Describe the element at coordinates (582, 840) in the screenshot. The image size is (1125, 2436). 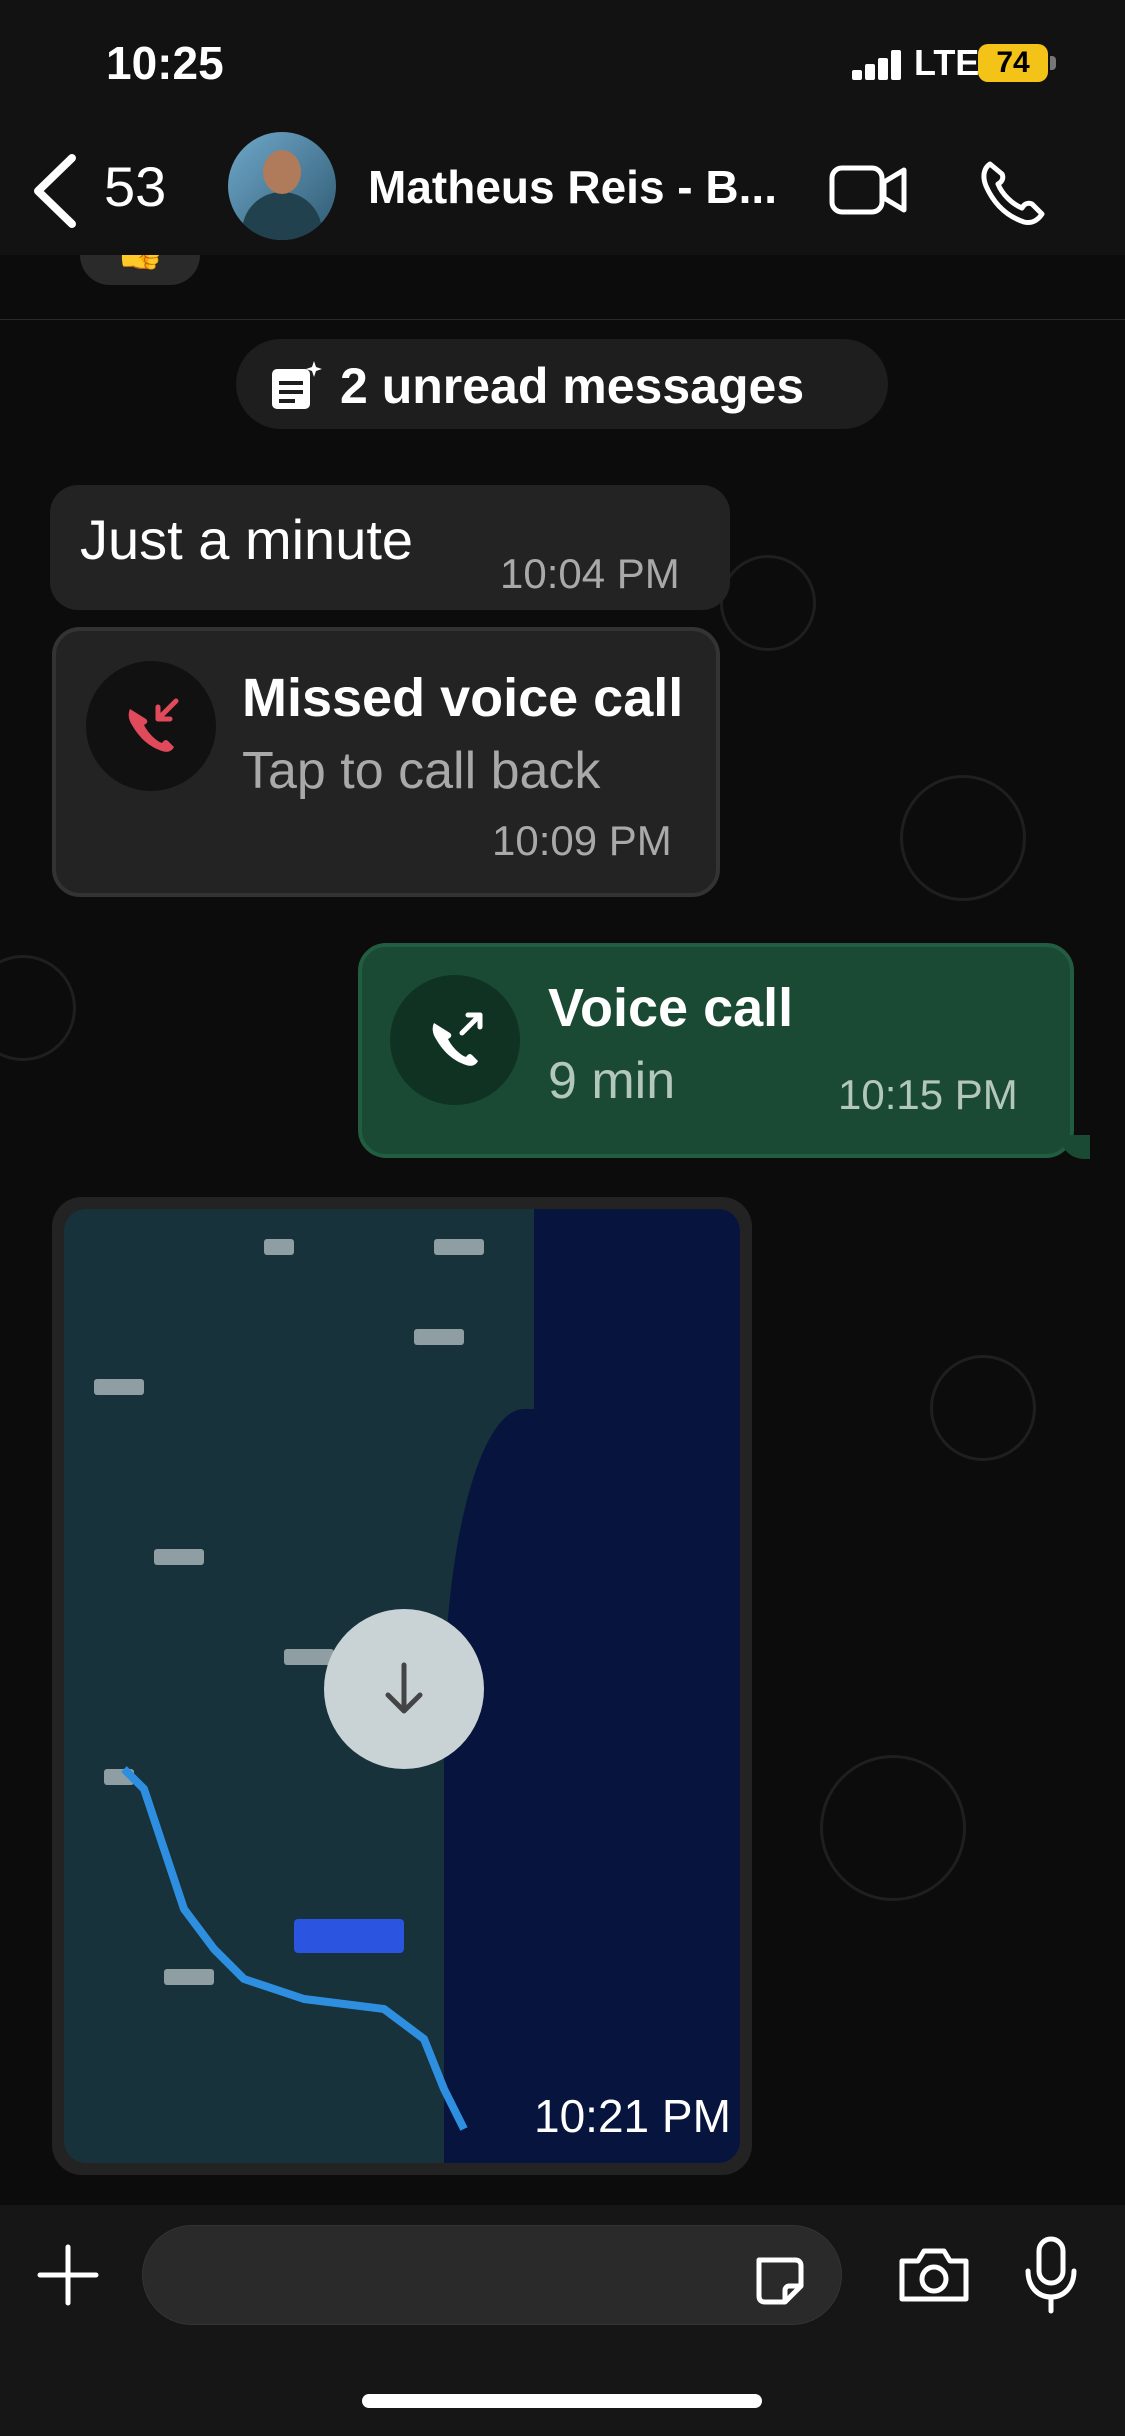
I see `message-time: 10:09 PM` at that location.